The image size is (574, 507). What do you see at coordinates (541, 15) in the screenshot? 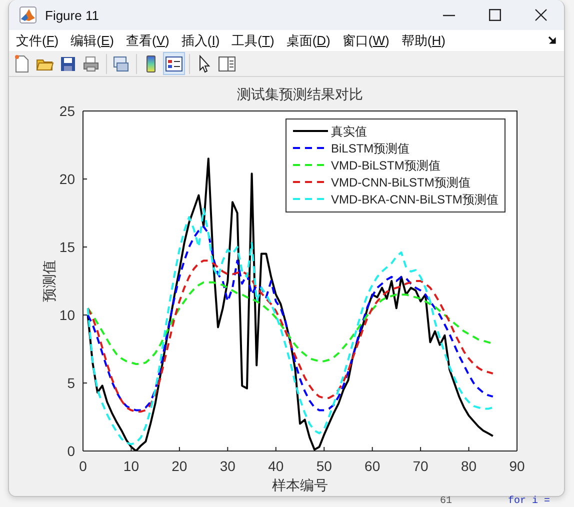
I see `close-icon` at bounding box center [541, 15].